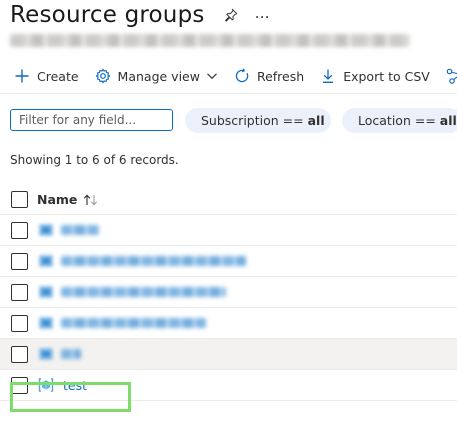  What do you see at coordinates (228, 200) in the screenshot?
I see `table-header-row: Name` at bounding box center [228, 200].